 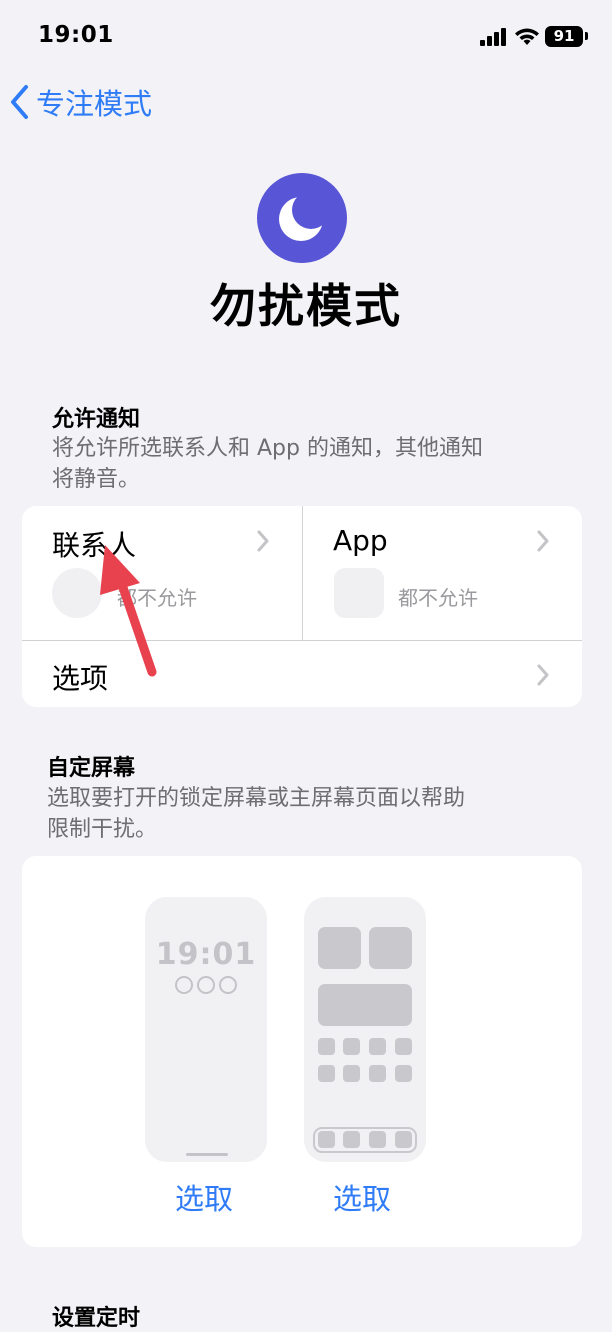 What do you see at coordinates (527, 36) in the screenshot?
I see `wifi-icon` at bounding box center [527, 36].